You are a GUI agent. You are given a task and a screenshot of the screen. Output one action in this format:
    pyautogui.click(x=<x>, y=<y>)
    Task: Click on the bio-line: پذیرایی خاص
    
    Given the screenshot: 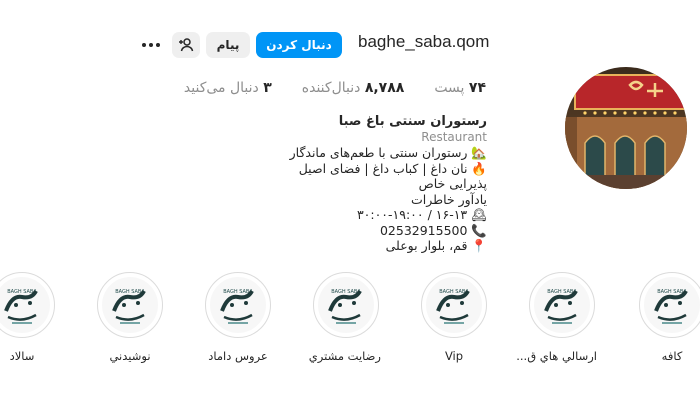 What is the action you would take?
    pyautogui.click(x=452, y=183)
    